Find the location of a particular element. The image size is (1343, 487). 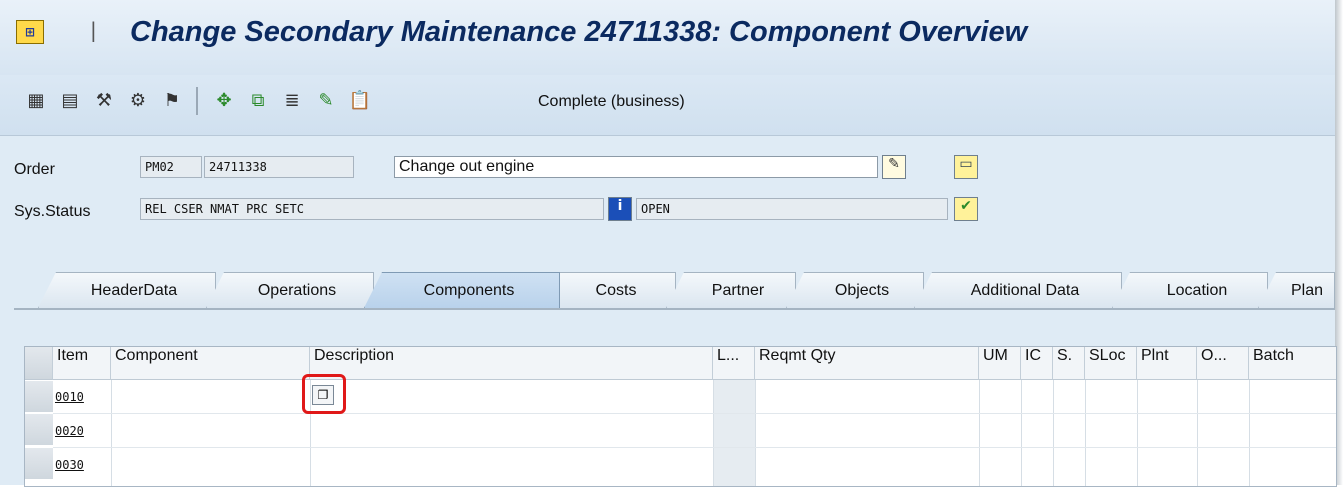

copy-icon: ⧉ is located at coordinates (258, 101).